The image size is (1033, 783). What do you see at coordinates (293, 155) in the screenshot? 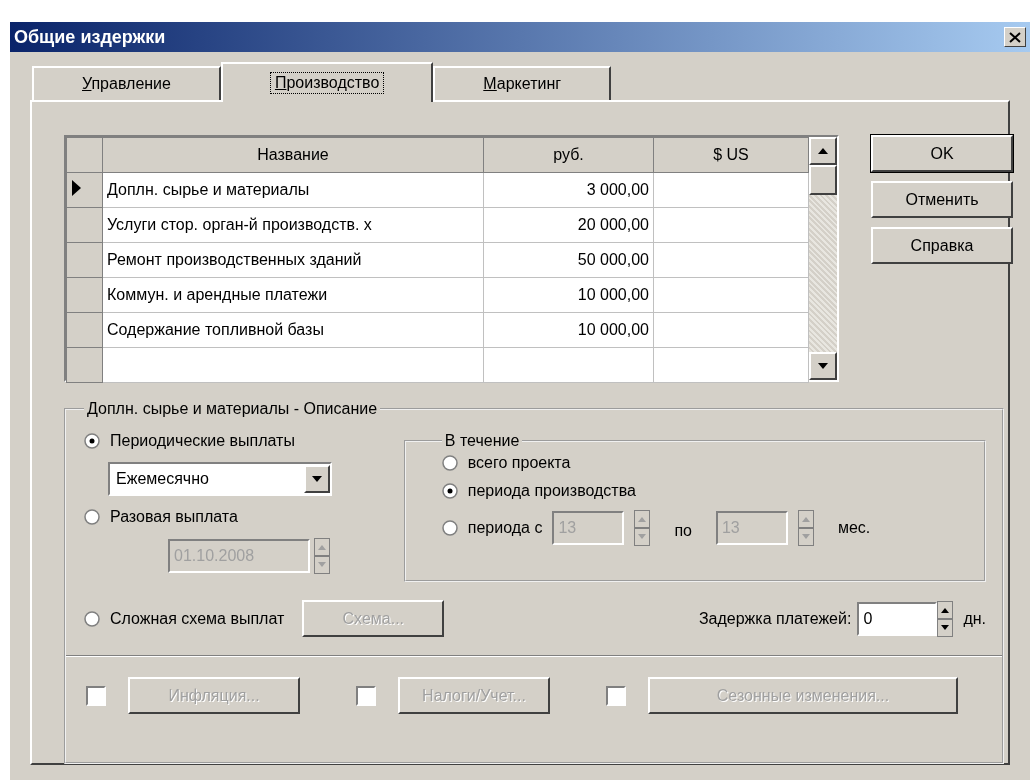
I see `column-header: Название` at bounding box center [293, 155].